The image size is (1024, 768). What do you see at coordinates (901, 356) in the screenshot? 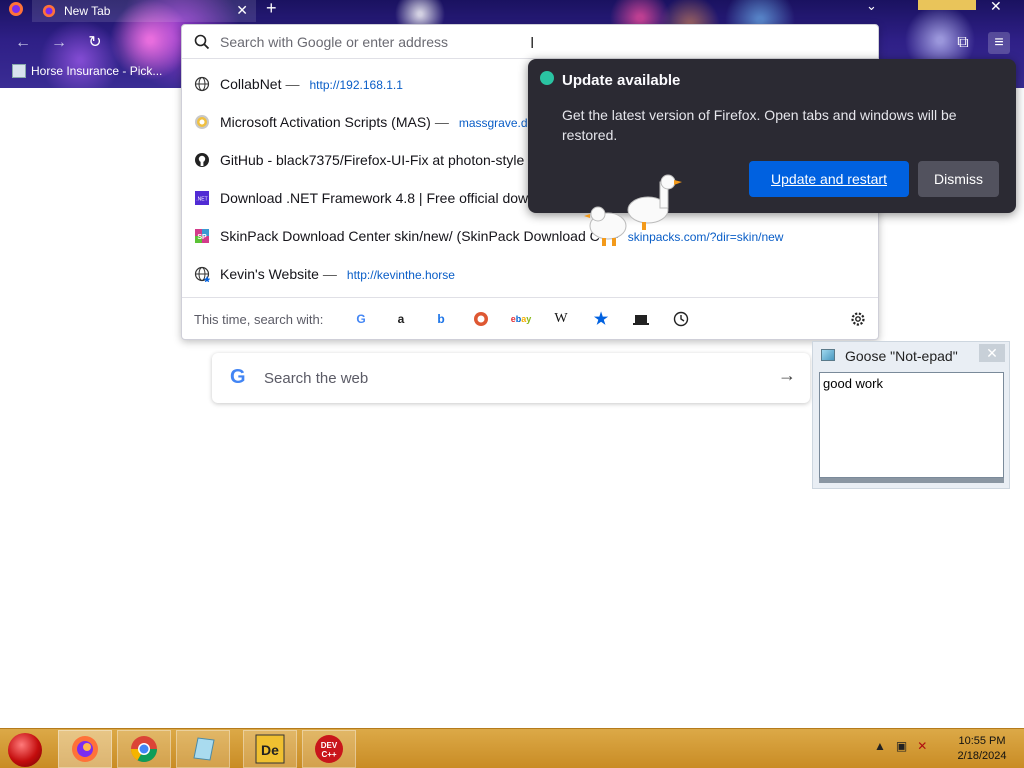
I see `notepad-title: Goose "Not-epad"` at bounding box center [901, 356].